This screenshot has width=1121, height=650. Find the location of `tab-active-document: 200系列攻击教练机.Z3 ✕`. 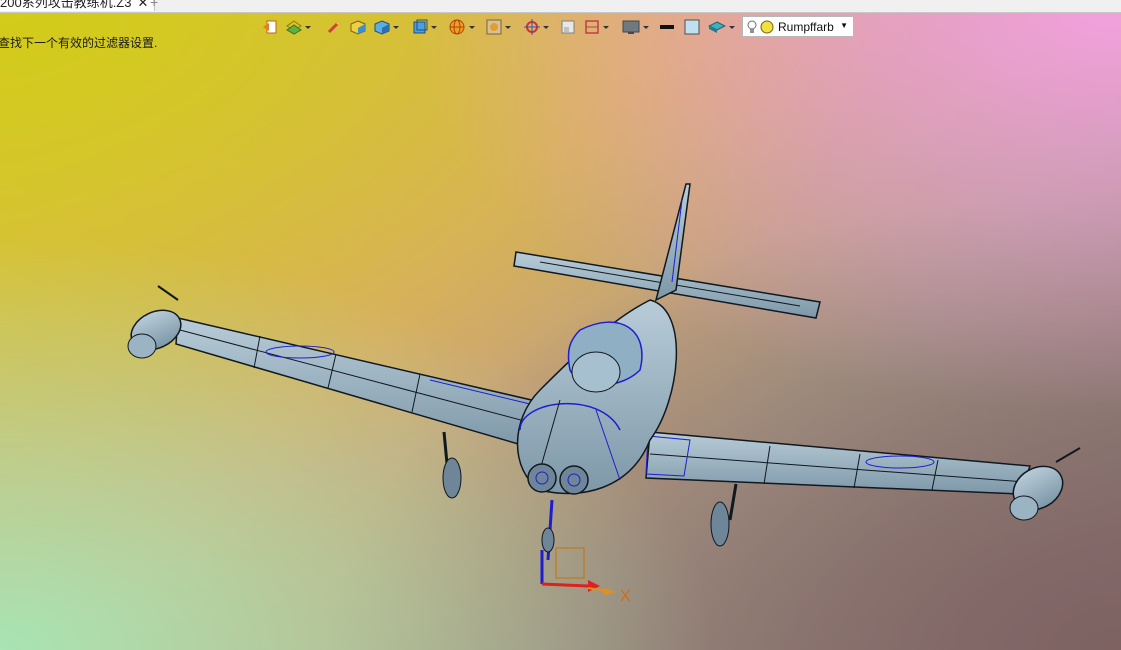

tab-active-document: 200系列攻击教练机.Z3 ✕ is located at coordinates (78, 5).